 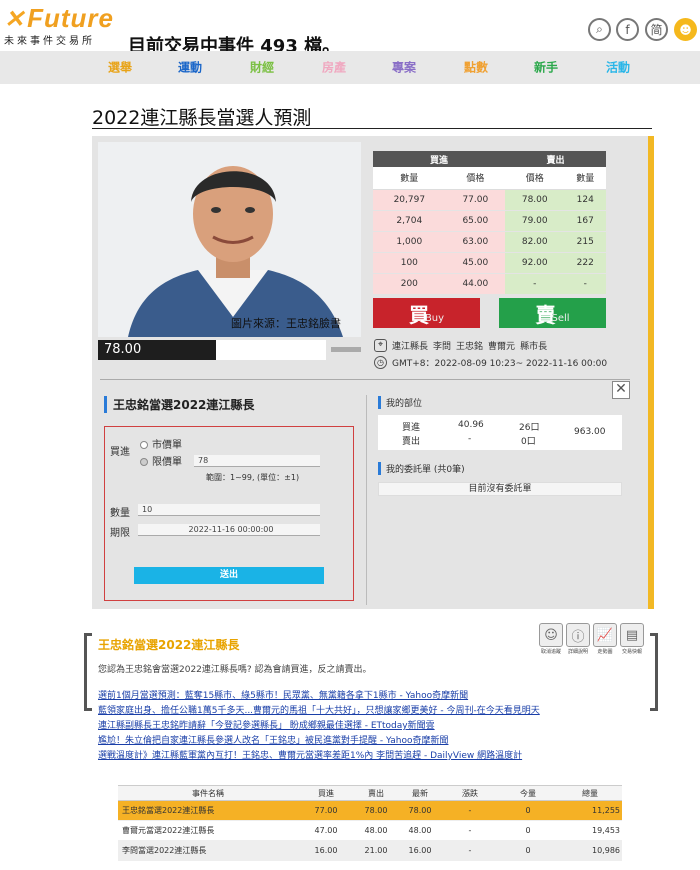 I want to click on event-table-cell: 19,453, so click(x=590, y=830).